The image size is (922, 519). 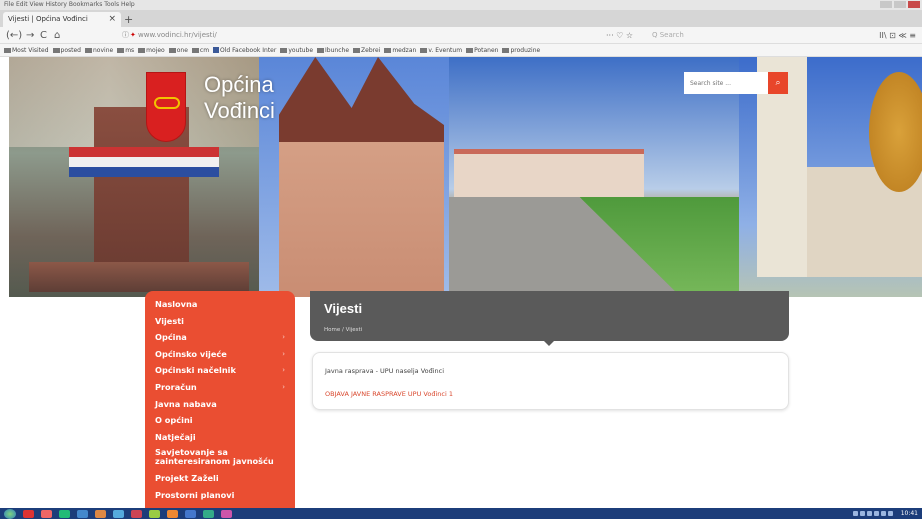 What do you see at coordinates (366, 50) in the screenshot?
I see `bookmark-item: Zebrei` at bounding box center [366, 50].